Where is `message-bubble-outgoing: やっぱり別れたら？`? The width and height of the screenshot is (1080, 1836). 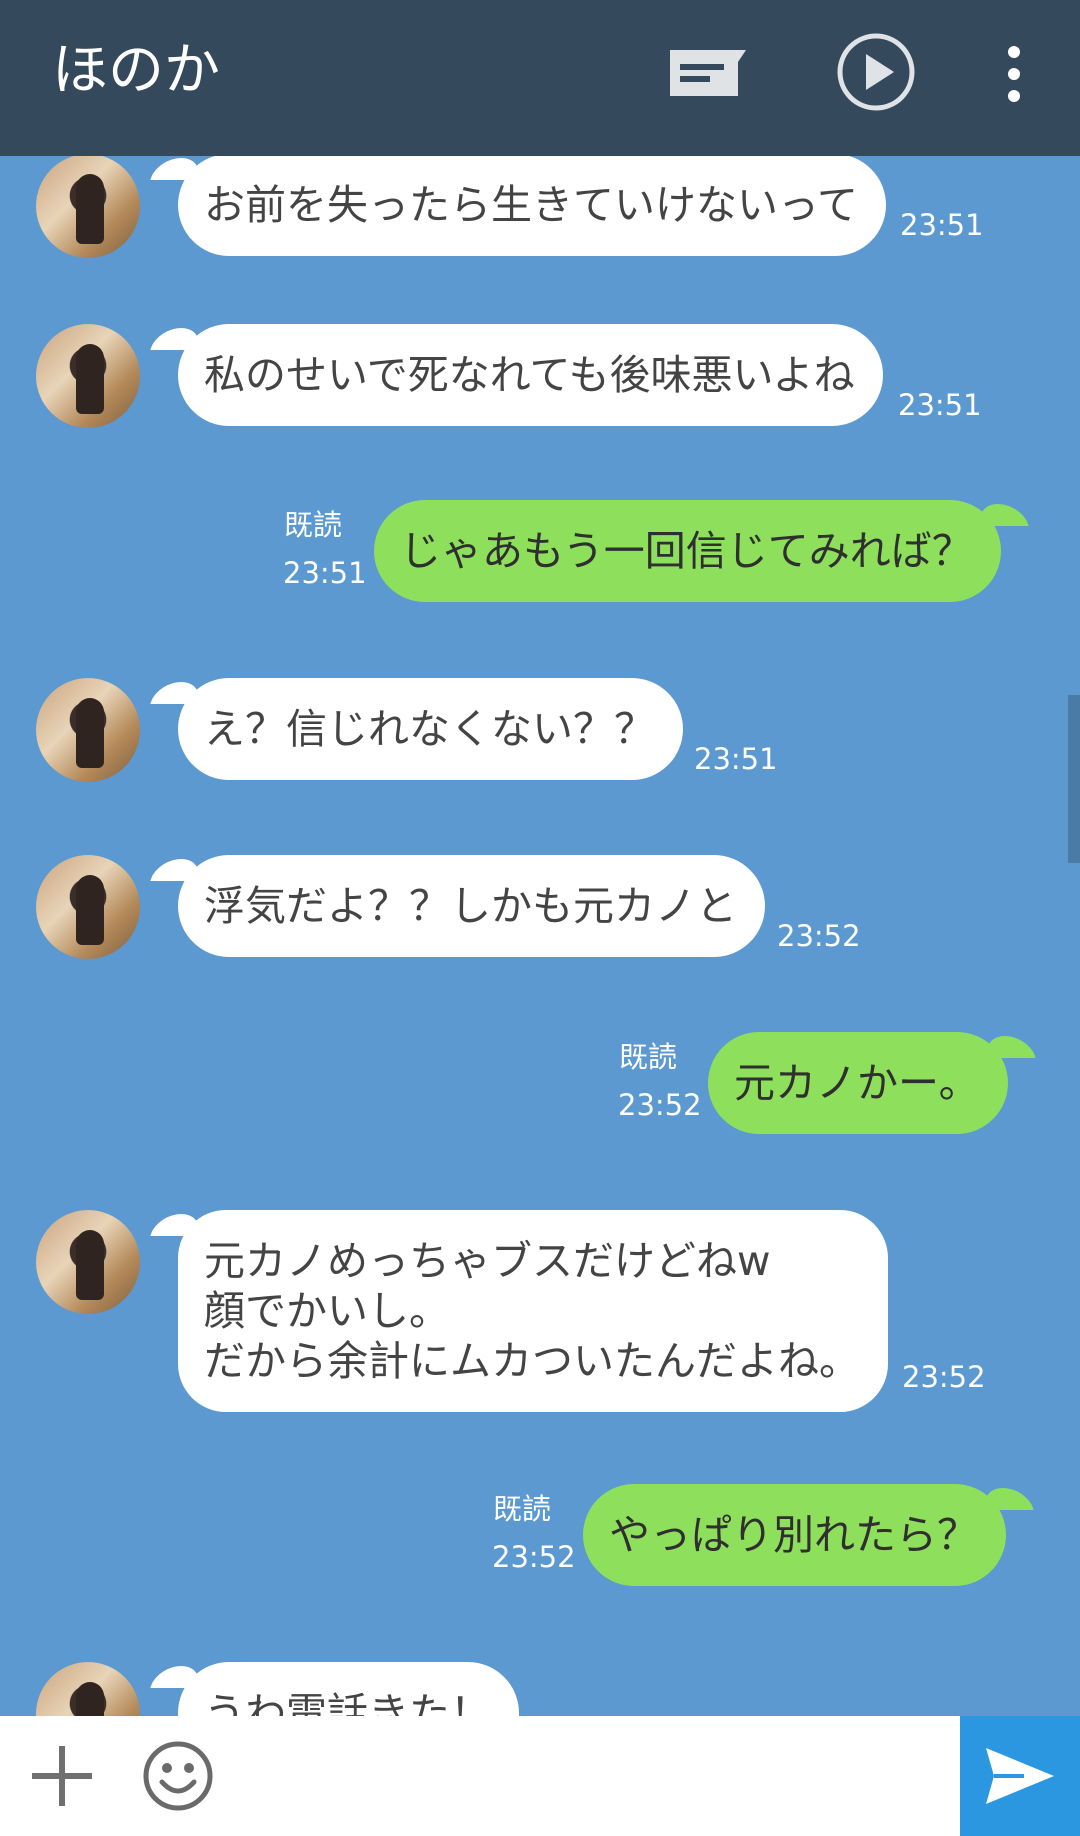 message-bubble-outgoing: やっぱり別れたら？ is located at coordinates (794, 1535).